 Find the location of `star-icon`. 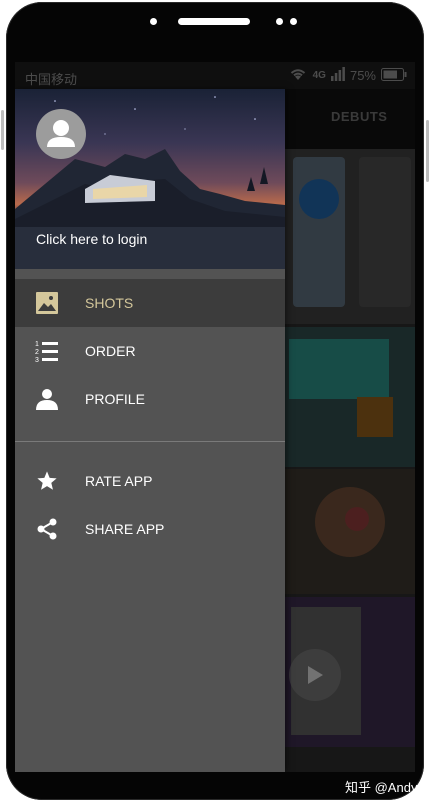

star-icon is located at coordinates (47, 481).